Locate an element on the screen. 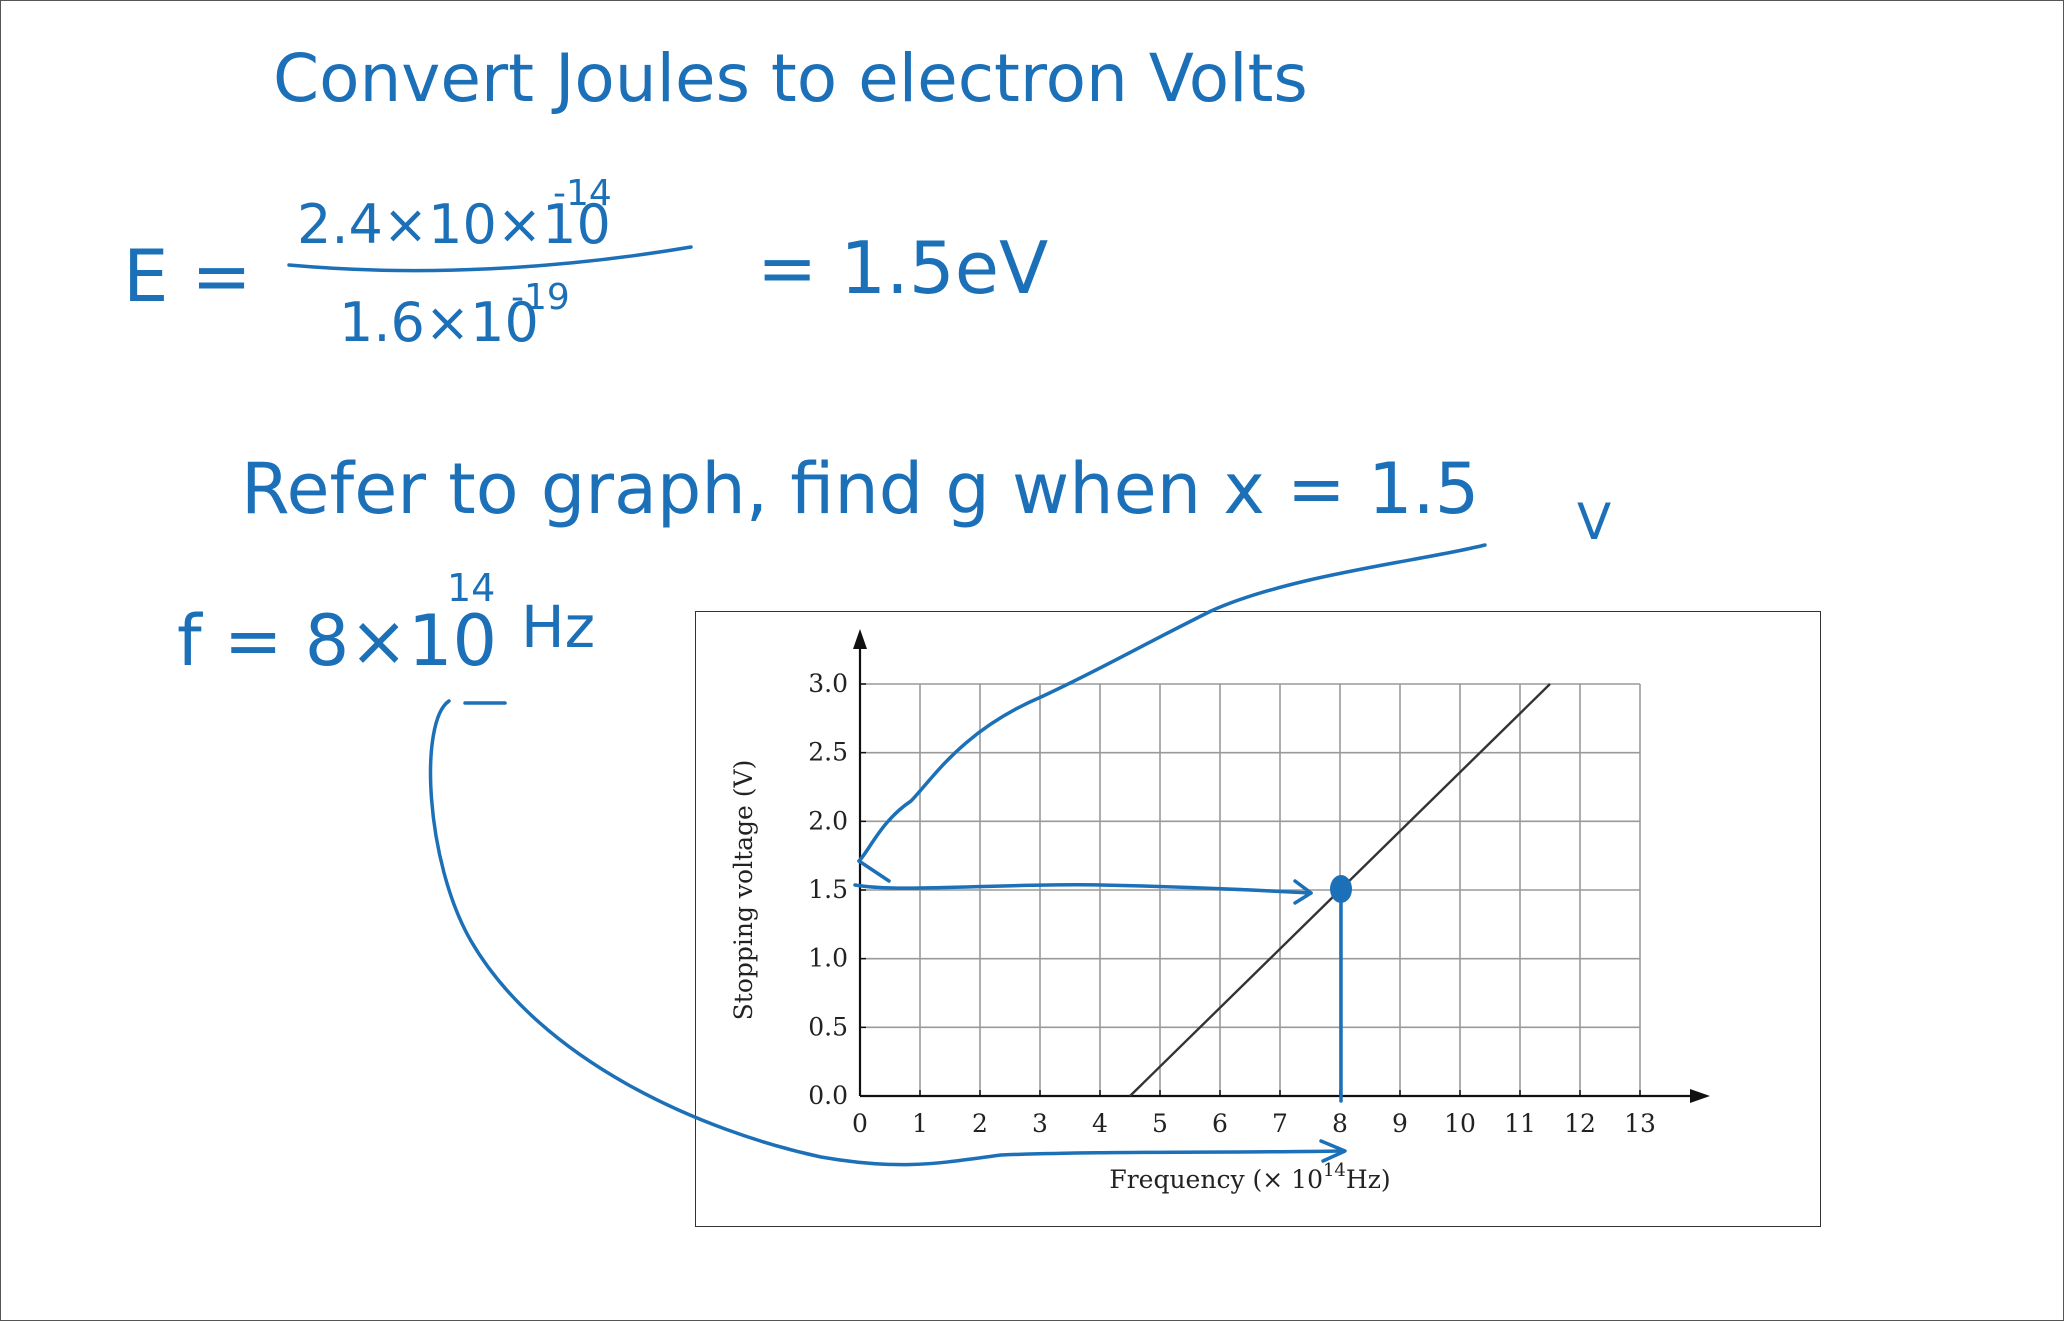 The image size is (2064, 1322). pointer-tick is located at coordinates (874, 871).